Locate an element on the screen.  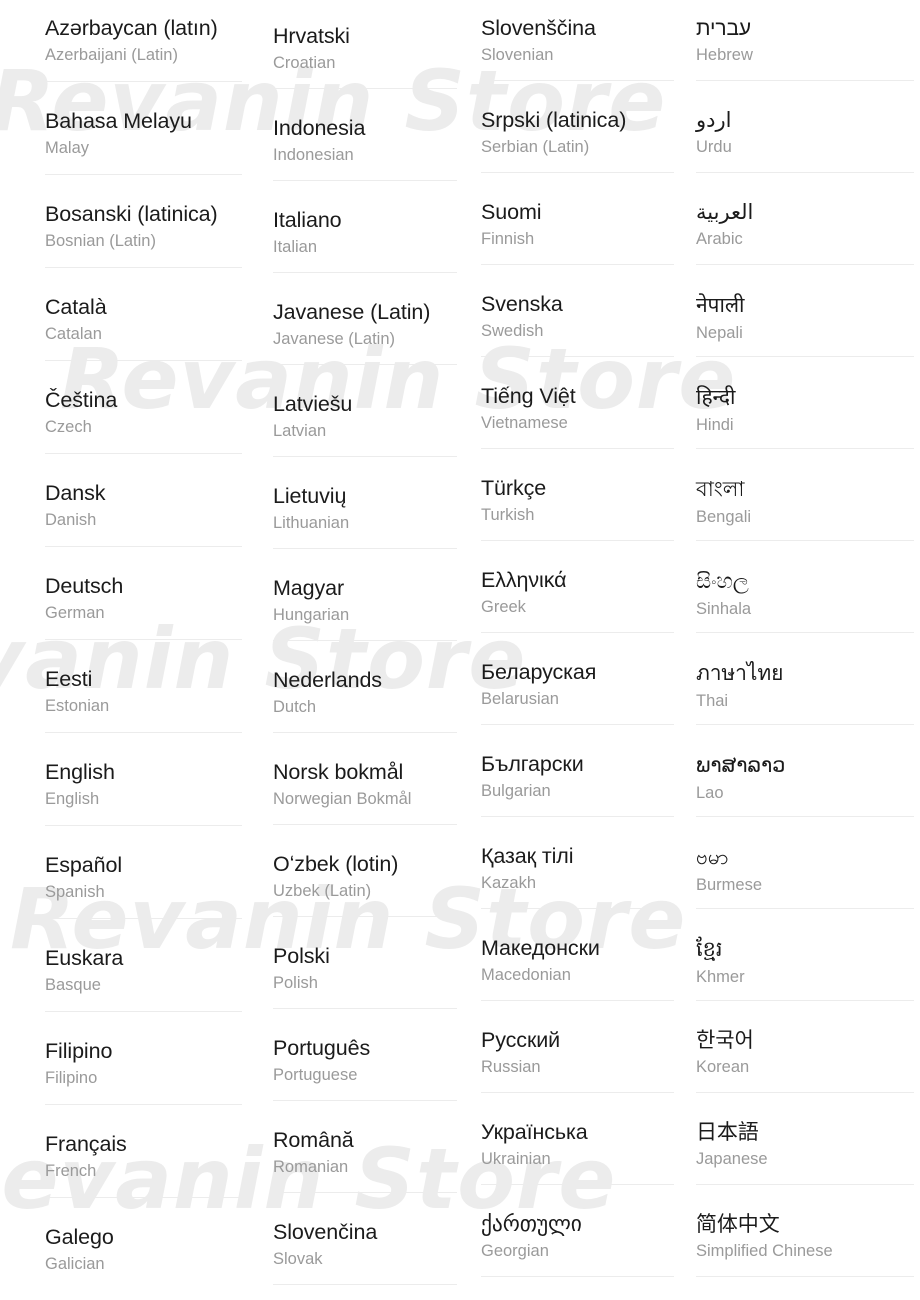
language-list-item: Azərbaycan (latın) Azerbaijani (Latin) is located at coordinates (143, 41).